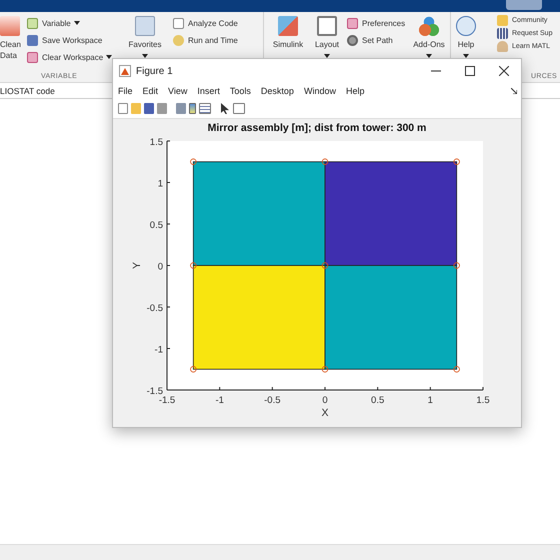 Image resolution: width=560 pixels, height=560 pixels. What do you see at coordinates (73, 57) in the screenshot?
I see `ribbon-button: Clear Workspace` at bounding box center [73, 57].